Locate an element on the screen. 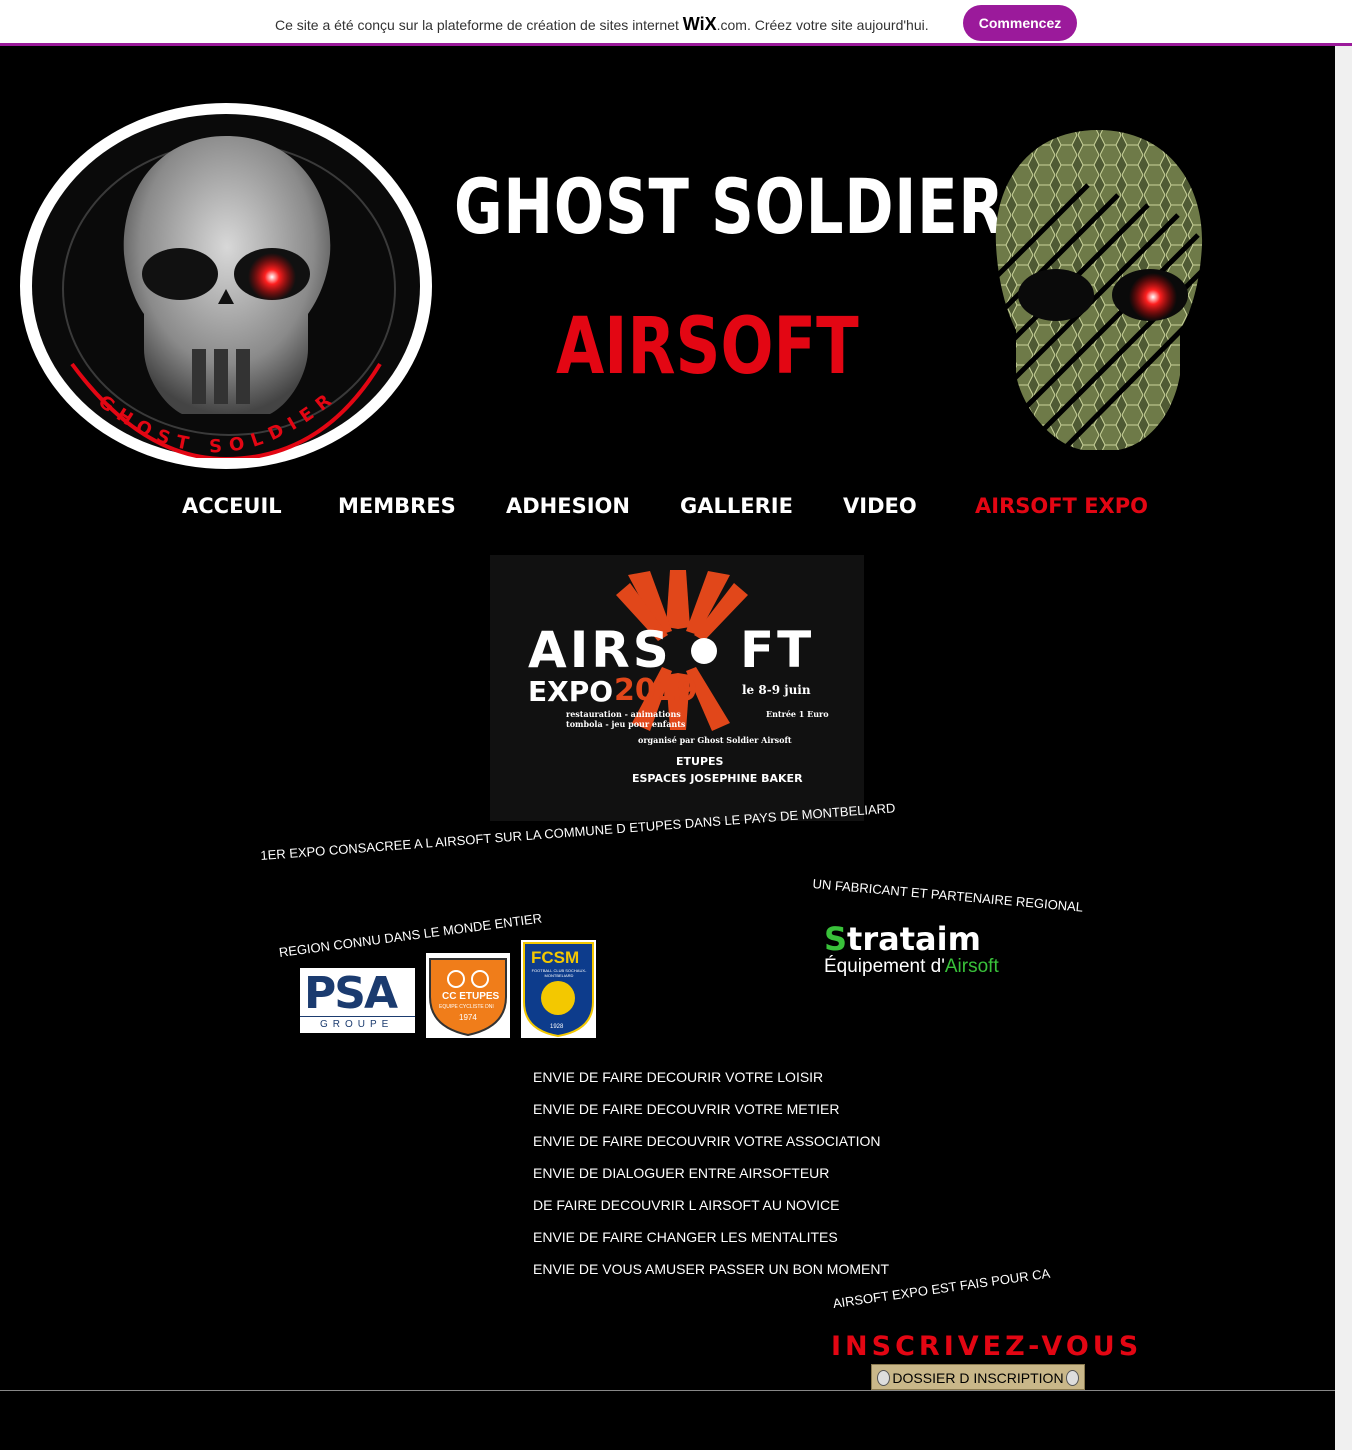  poster-word-airs: AIRS is located at coordinates (600, 650).